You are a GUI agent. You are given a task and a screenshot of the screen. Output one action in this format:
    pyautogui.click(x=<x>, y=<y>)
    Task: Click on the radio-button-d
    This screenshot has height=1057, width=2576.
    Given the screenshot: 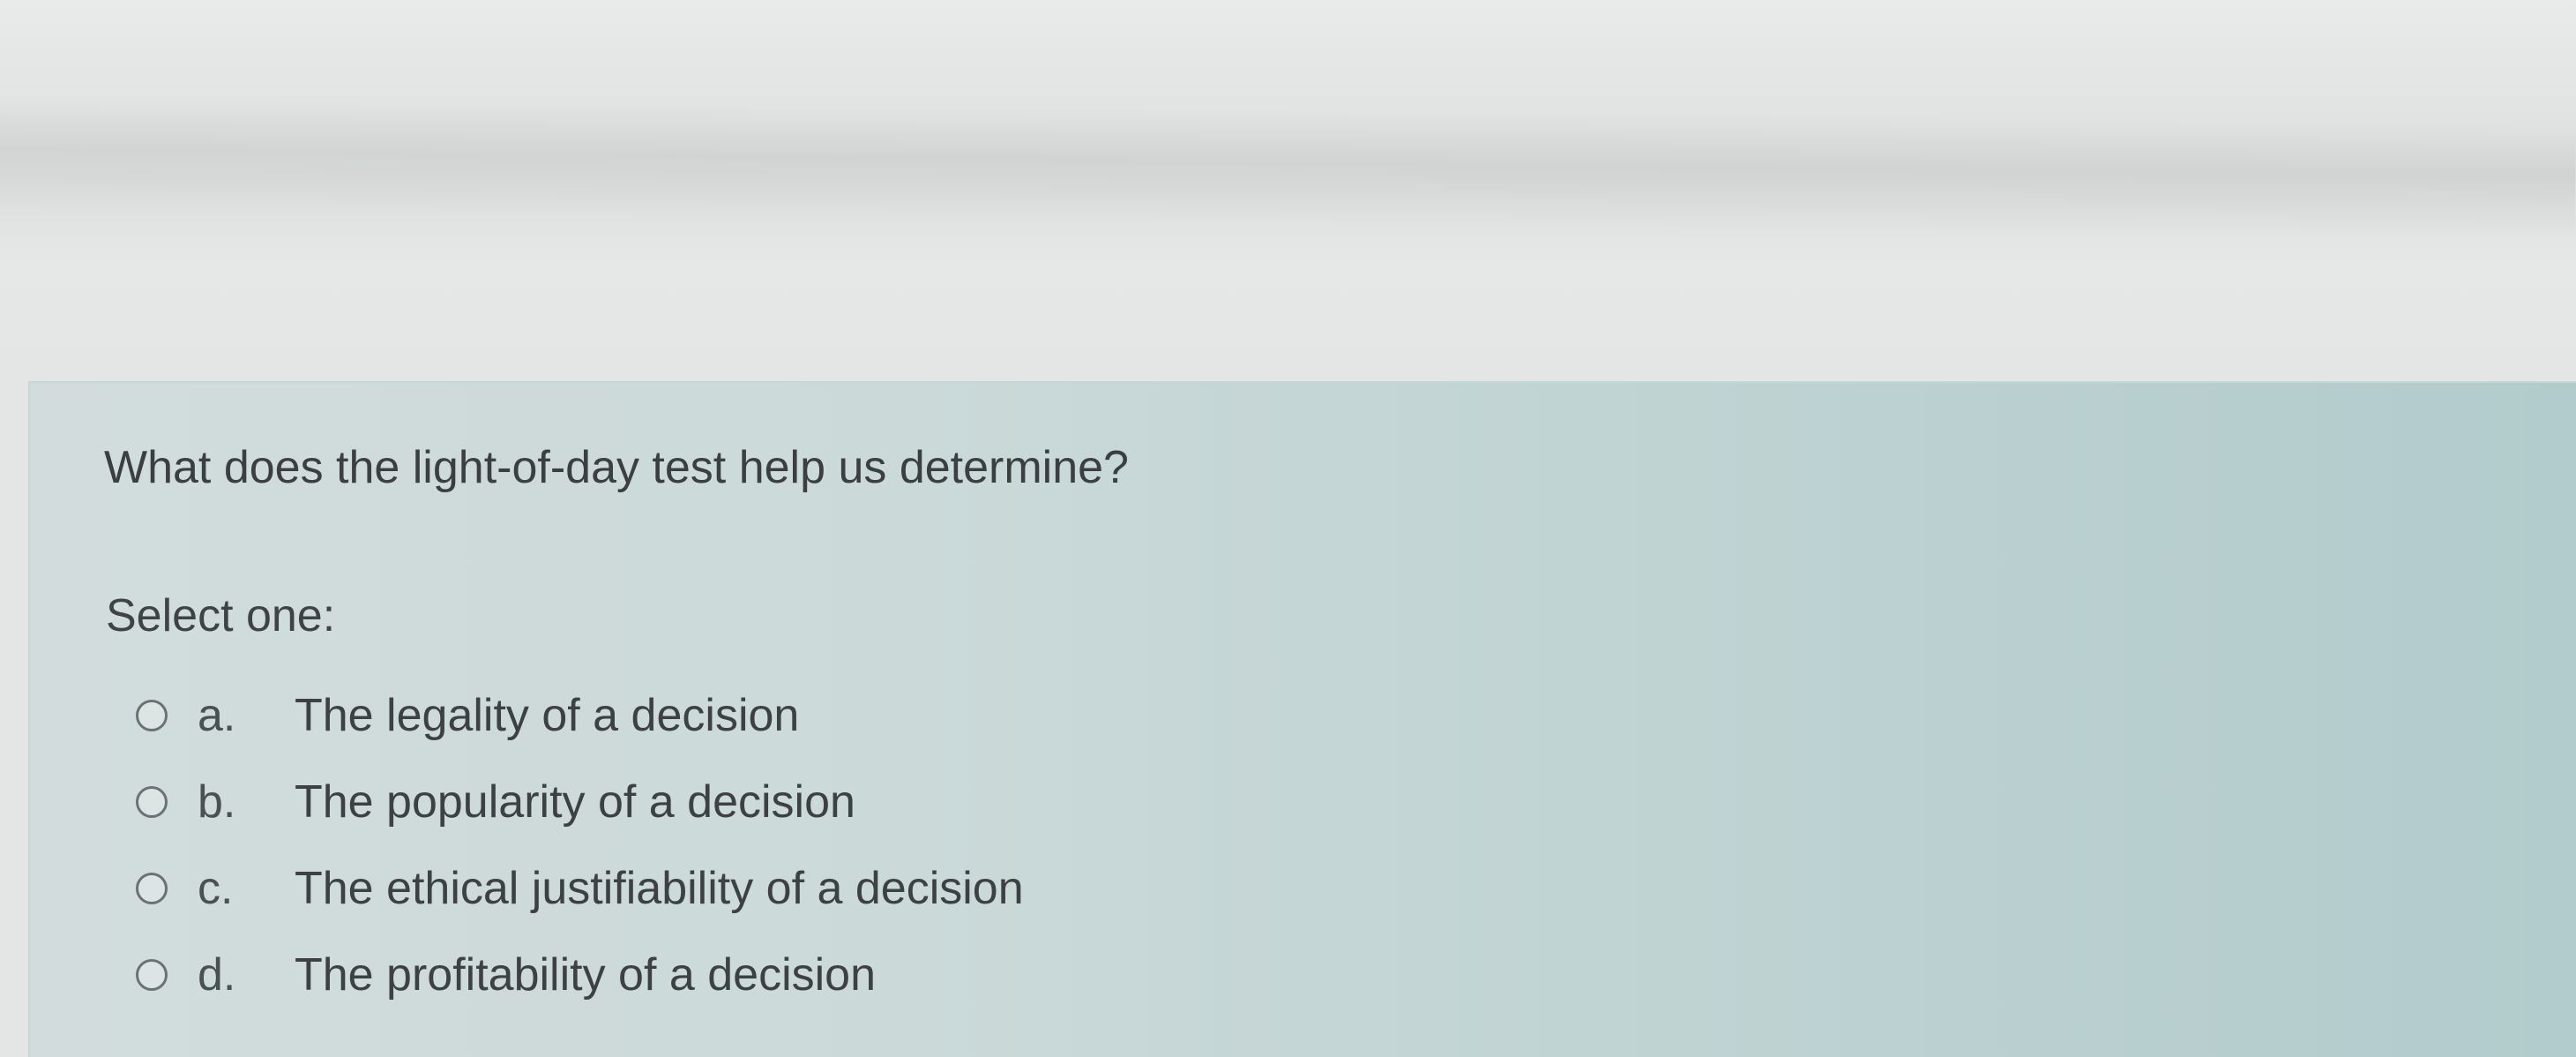 What is the action you would take?
    pyautogui.click(x=152, y=975)
    